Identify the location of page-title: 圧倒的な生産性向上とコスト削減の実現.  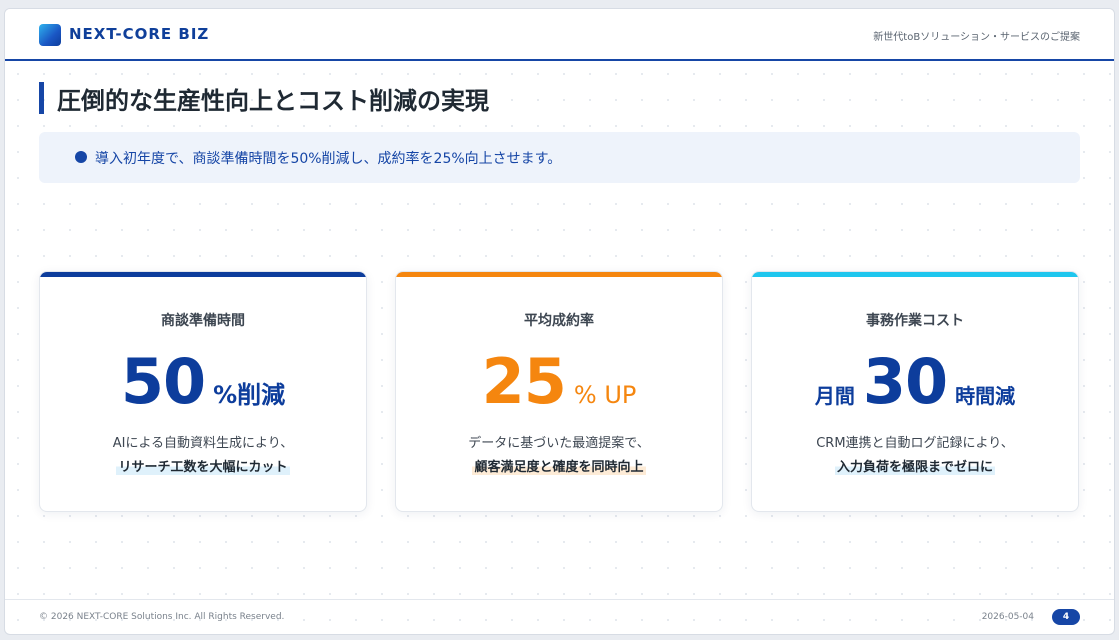
(273, 101).